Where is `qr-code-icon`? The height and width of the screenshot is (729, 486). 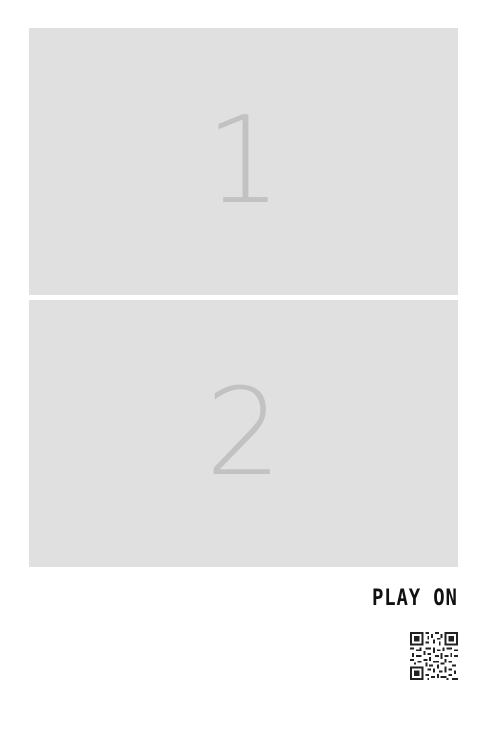
qr-code-icon is located at coordinates (434, 656).